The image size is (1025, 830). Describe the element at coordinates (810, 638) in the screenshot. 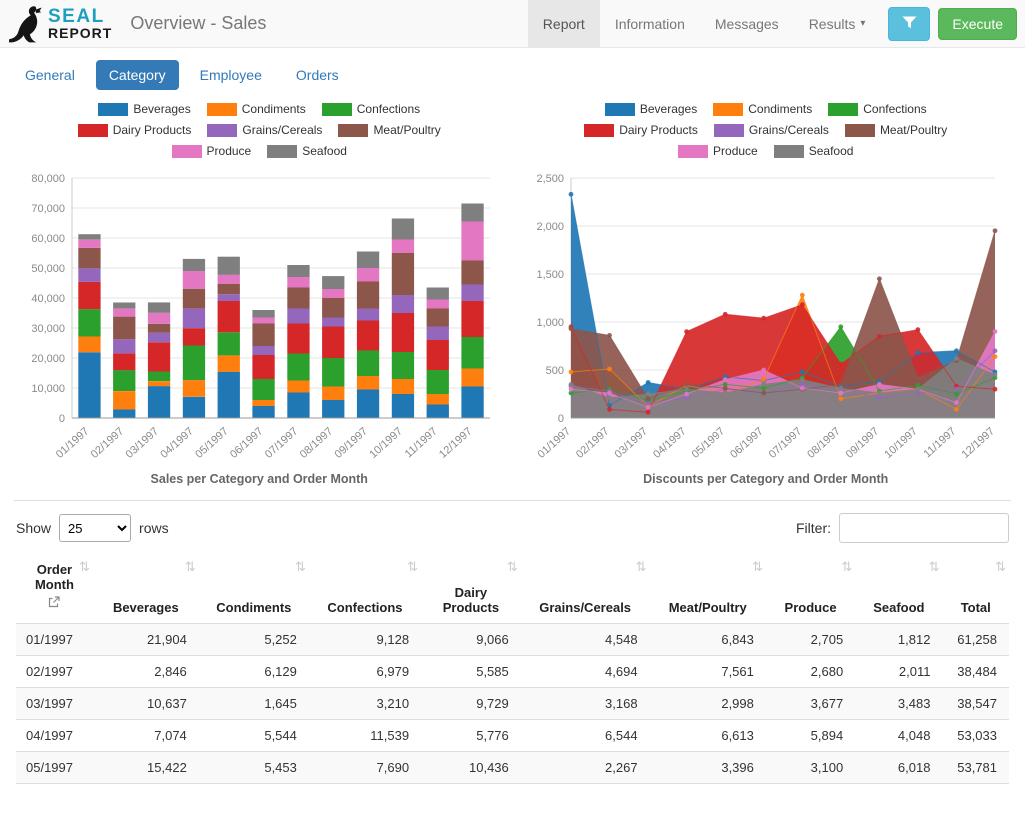

I see `cell-produce: 2,705` at that location.